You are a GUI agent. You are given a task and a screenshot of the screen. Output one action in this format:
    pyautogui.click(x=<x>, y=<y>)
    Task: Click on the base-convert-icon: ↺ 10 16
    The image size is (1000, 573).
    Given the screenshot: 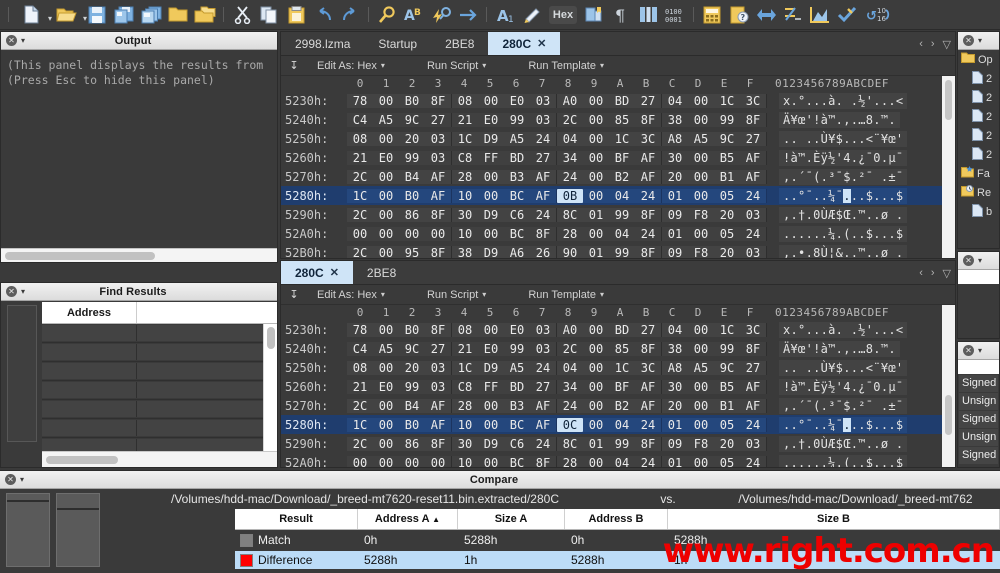 What is the action you would take?
    pyautogui.click(x=878, y=15)
    